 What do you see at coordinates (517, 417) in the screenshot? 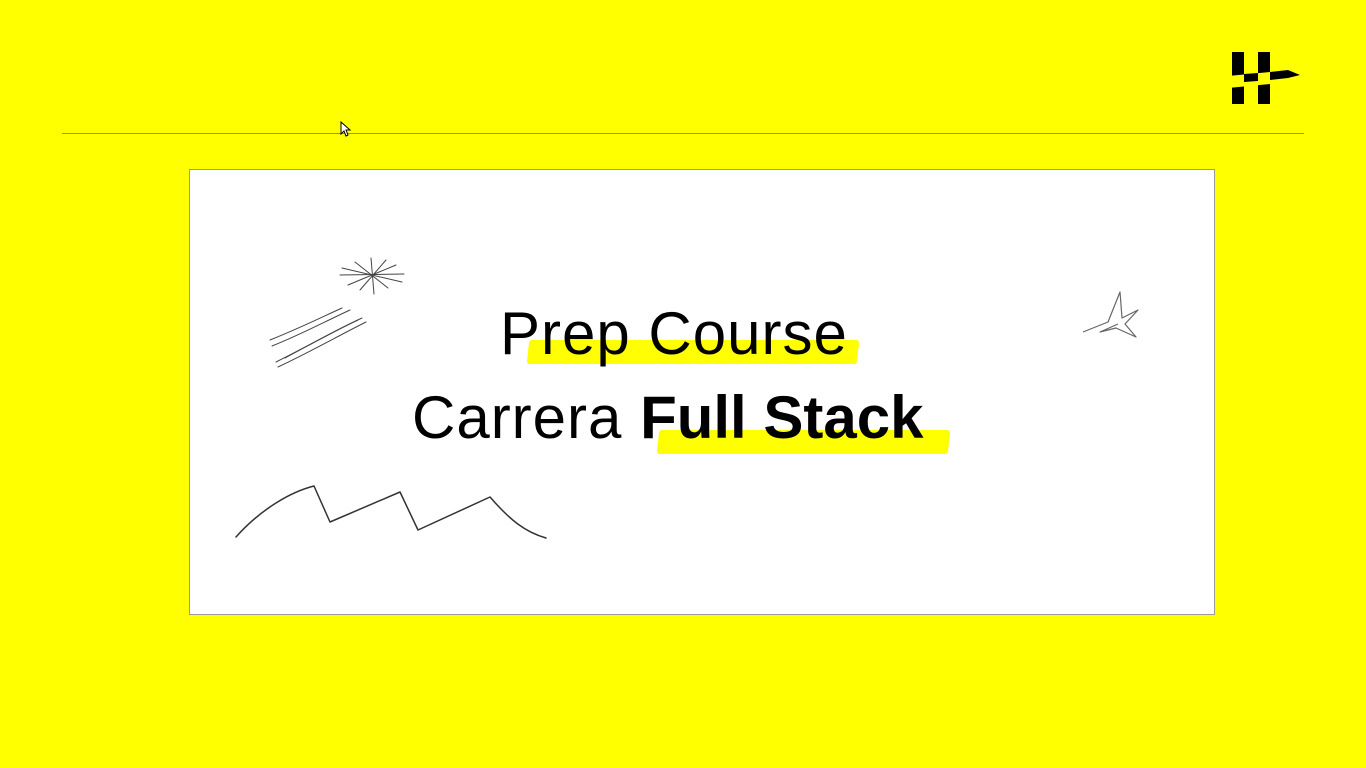
I see `carrera-text: Carrera` at bounding box center [517, 417].